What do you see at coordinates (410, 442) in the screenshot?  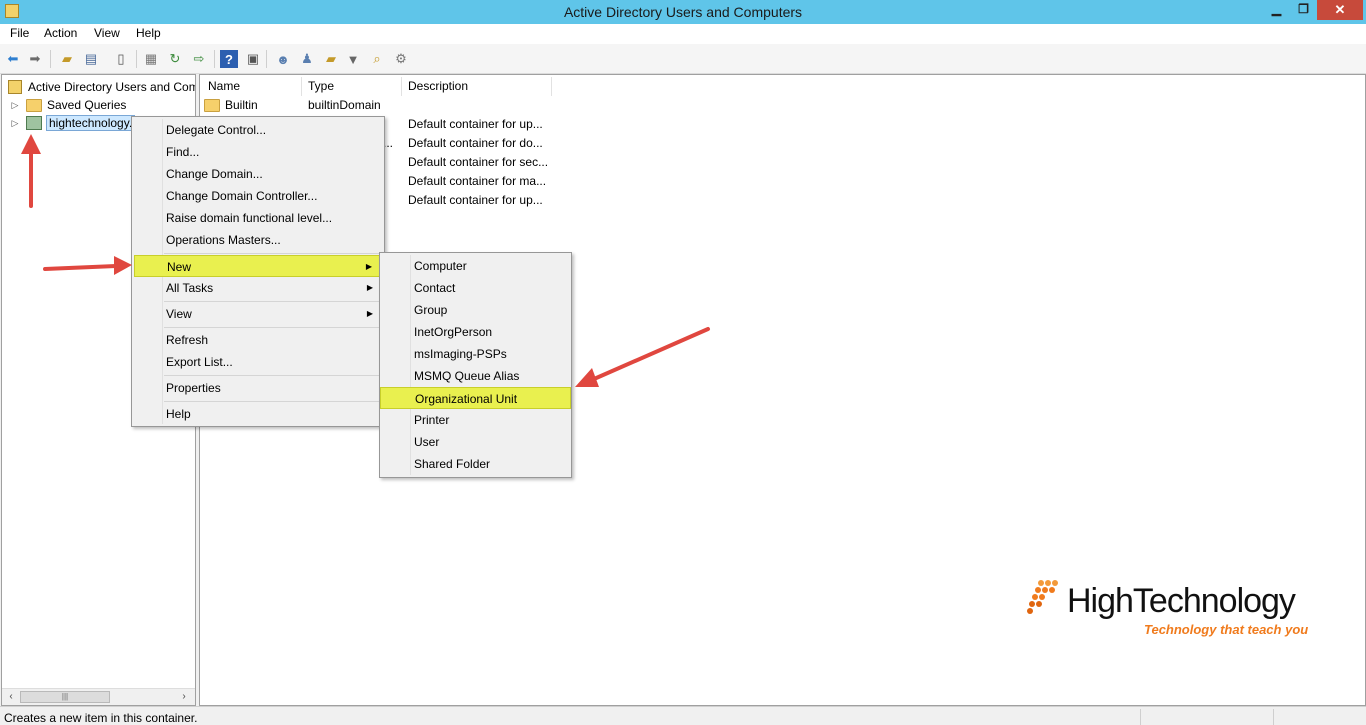 I see `submenu-item-user: User` at bounding box center [410, 442].